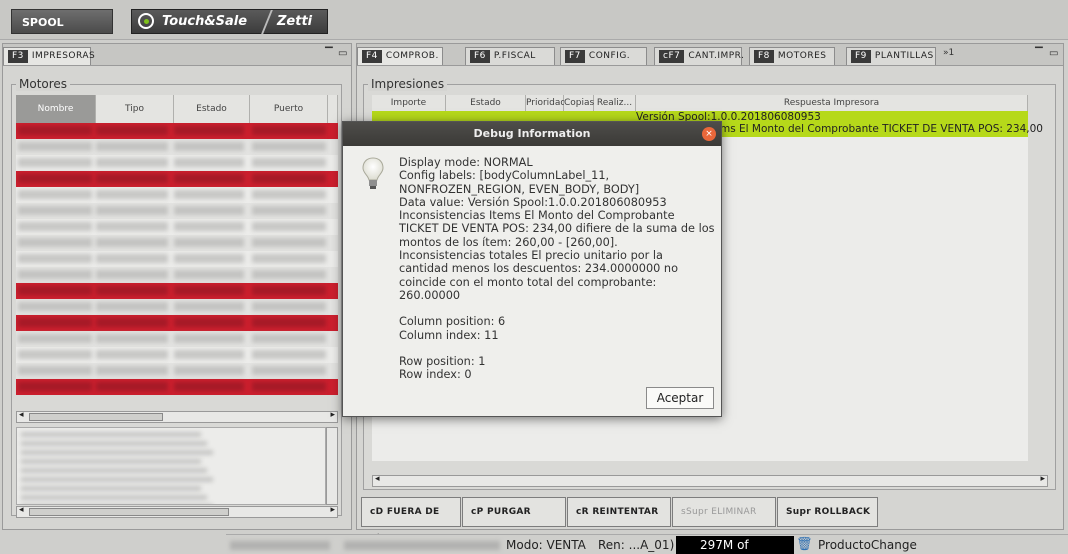  I want to click on tab-motores: F8 MOTORES, so click(792, 56).